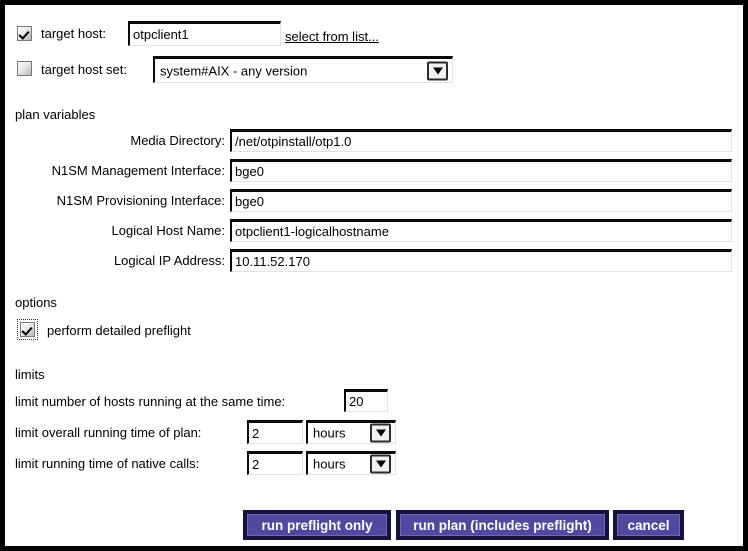 The image size is (748, 551). Describe the element at coordinates (140, 200) in the screenshot. I see `n1sm-provisioning-interface-label: N1SM Provisioning Interface:` at that location.